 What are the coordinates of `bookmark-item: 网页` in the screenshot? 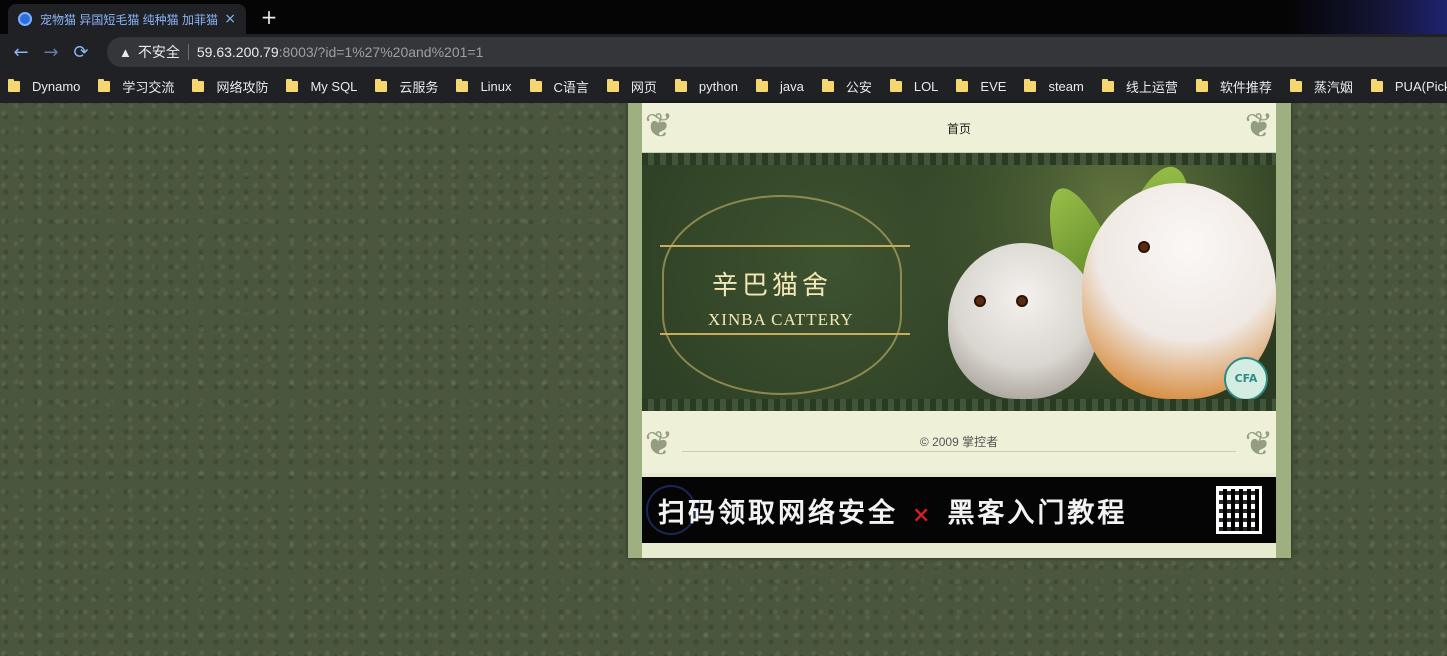 It's located at (631, 86).